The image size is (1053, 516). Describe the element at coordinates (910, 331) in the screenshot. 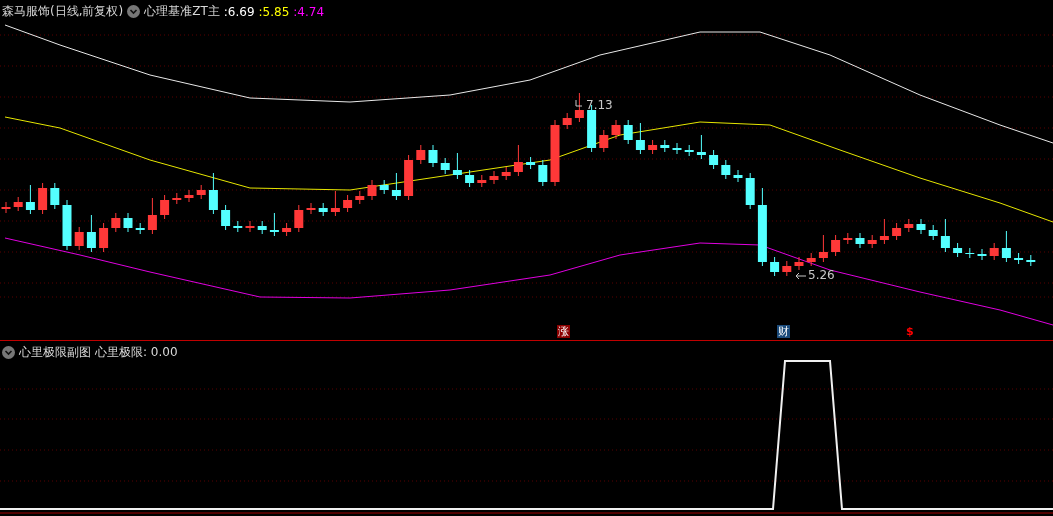

I see `event-marker: $` at that location.